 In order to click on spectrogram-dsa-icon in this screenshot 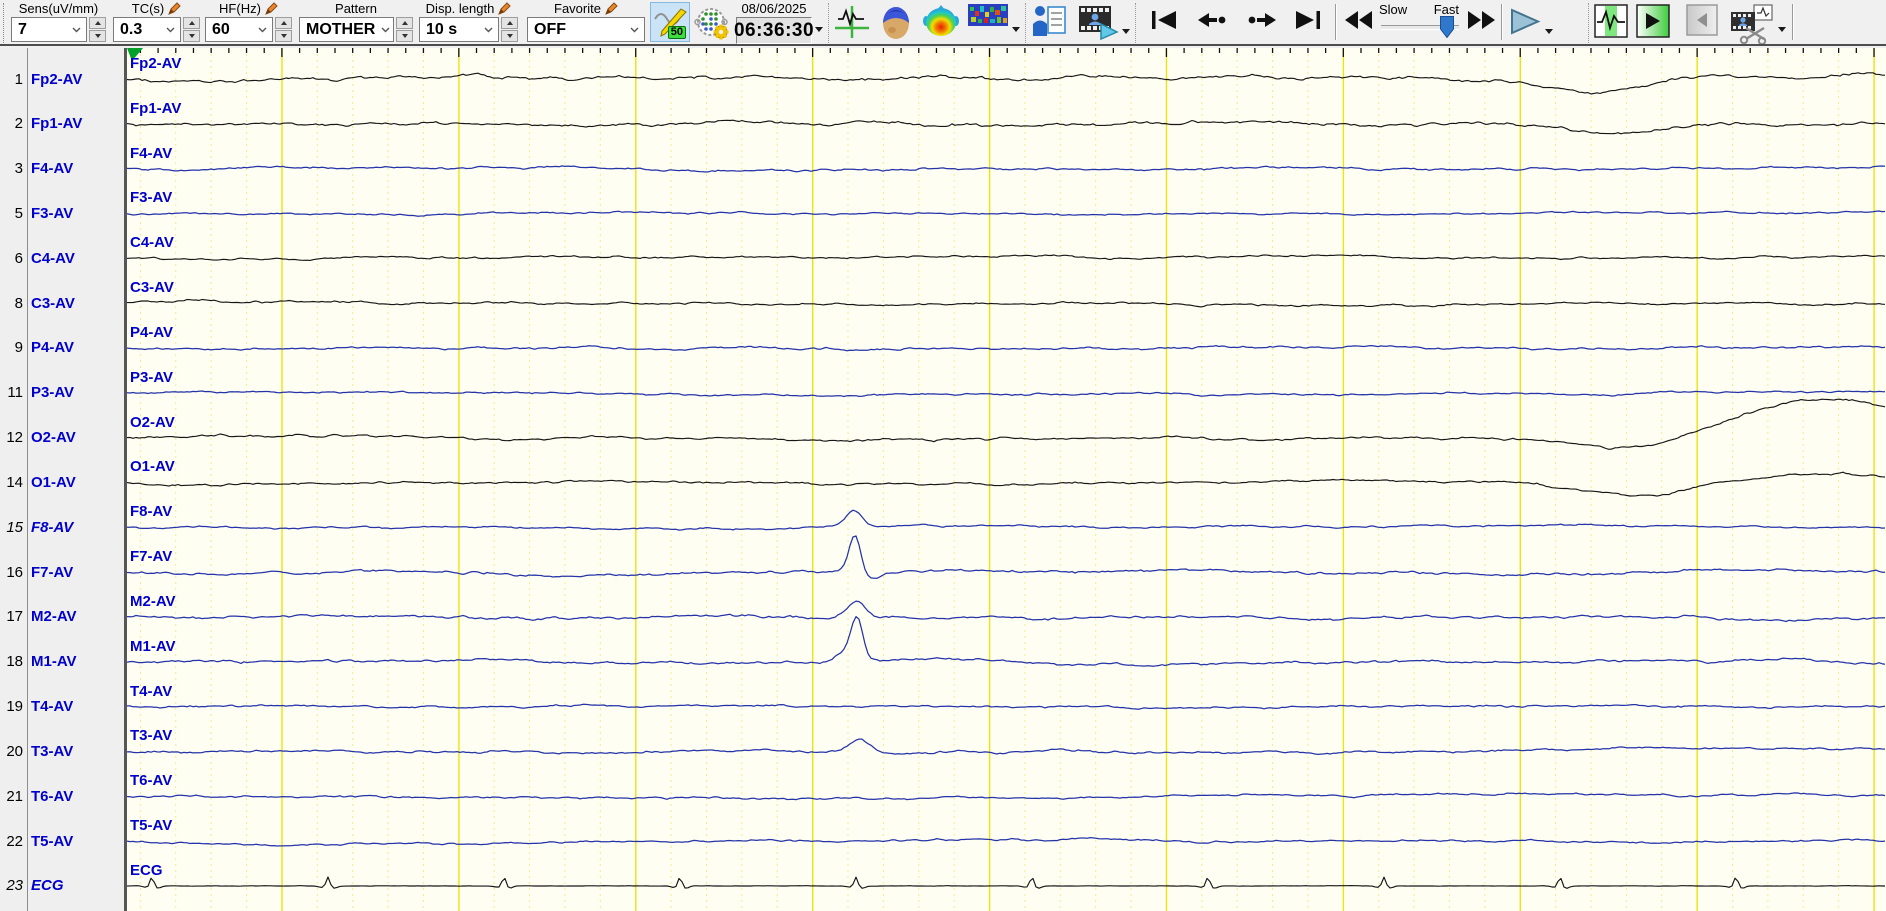, I will do `click(988, 15)`.